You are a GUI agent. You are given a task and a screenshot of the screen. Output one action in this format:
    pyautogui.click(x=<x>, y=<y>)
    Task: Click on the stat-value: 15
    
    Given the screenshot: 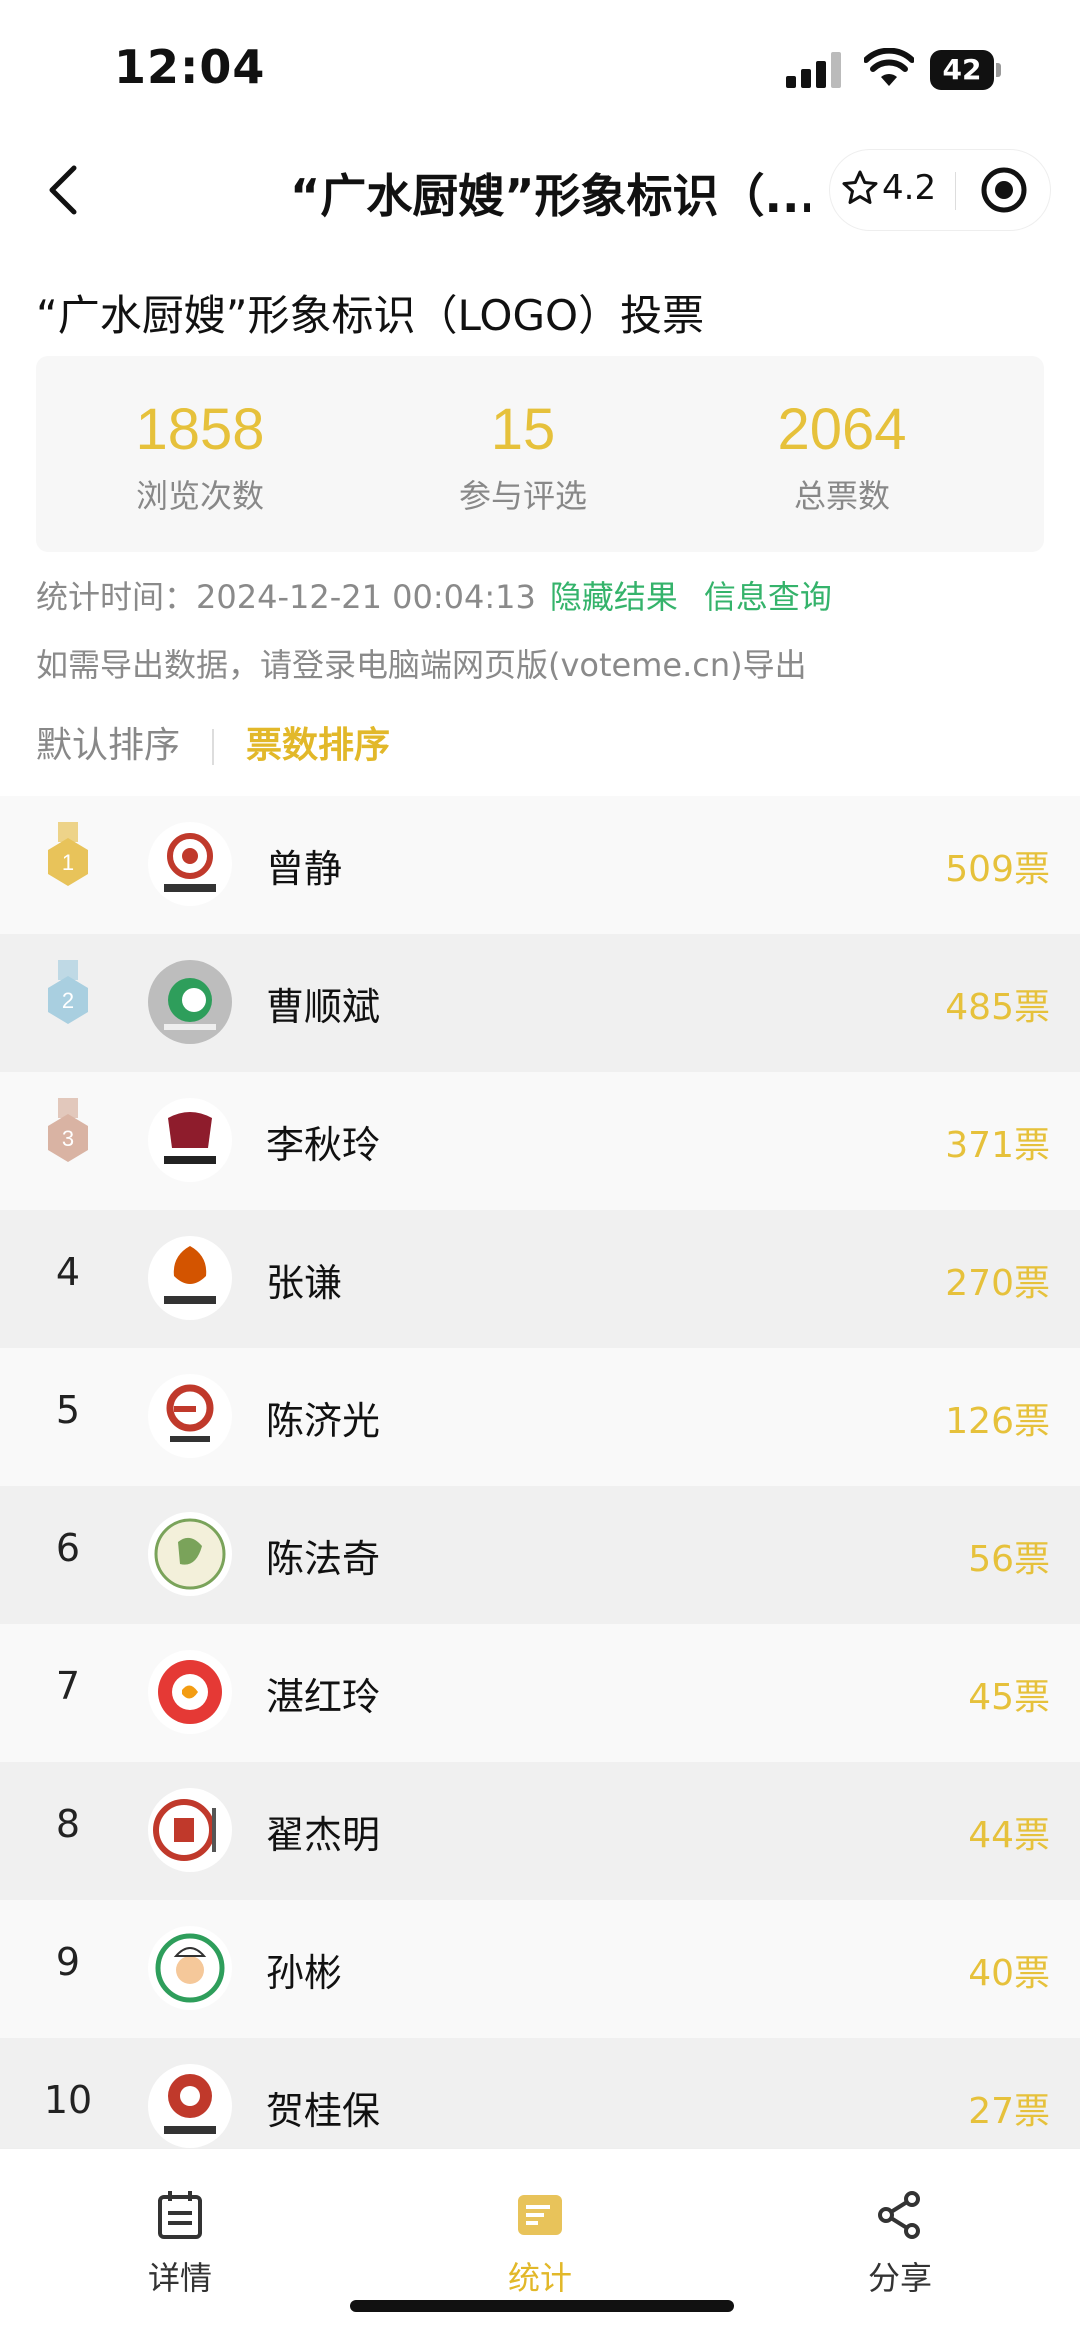 What is the action you would take?
    pyautogui.click(x=523, y=429)
    